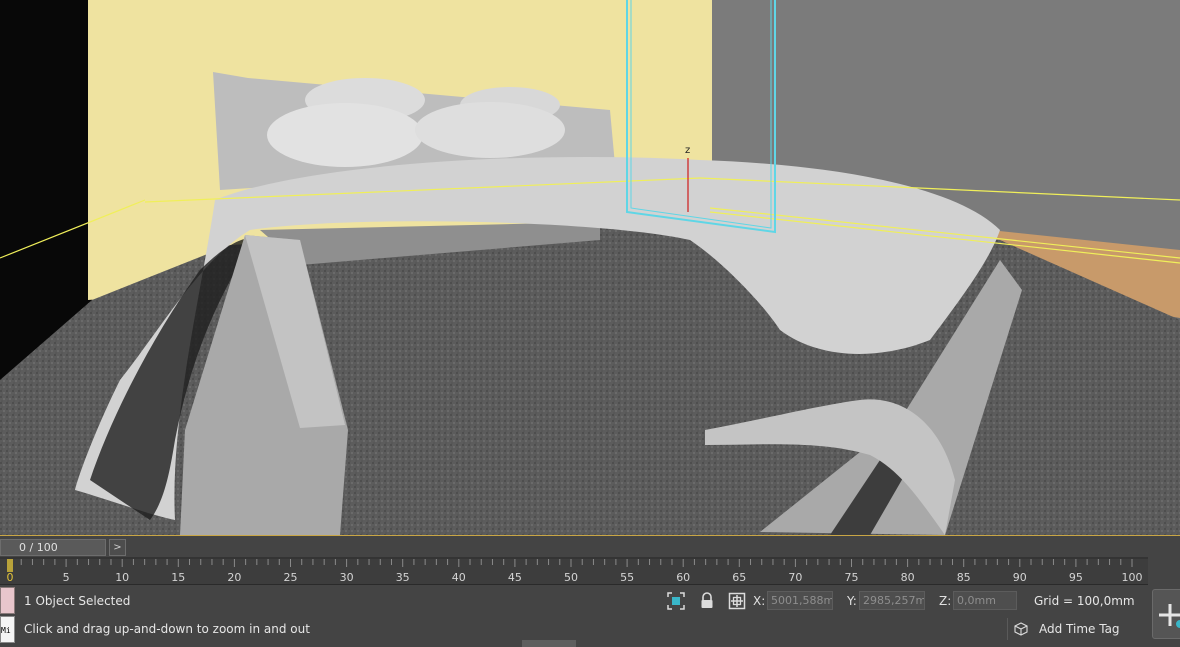 Image resolution: width=1180 pixels, height=647 pixels. I want to click on lock-icon, so click(707, 601).